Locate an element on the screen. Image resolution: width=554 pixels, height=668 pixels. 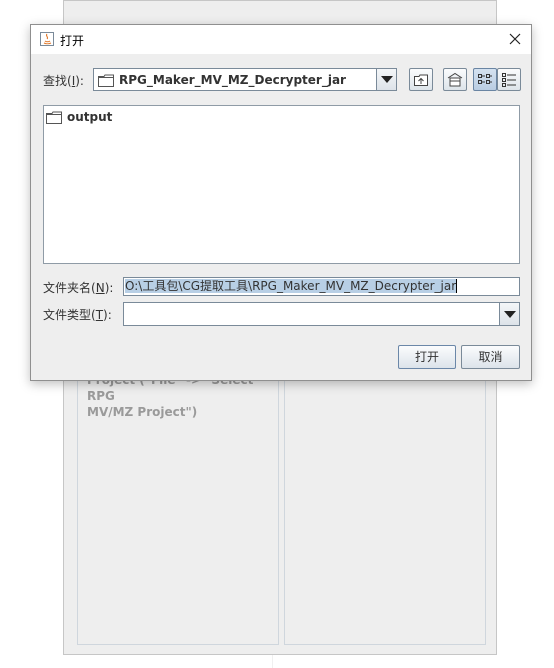
details-view-button is located at coordinates (509, 79).